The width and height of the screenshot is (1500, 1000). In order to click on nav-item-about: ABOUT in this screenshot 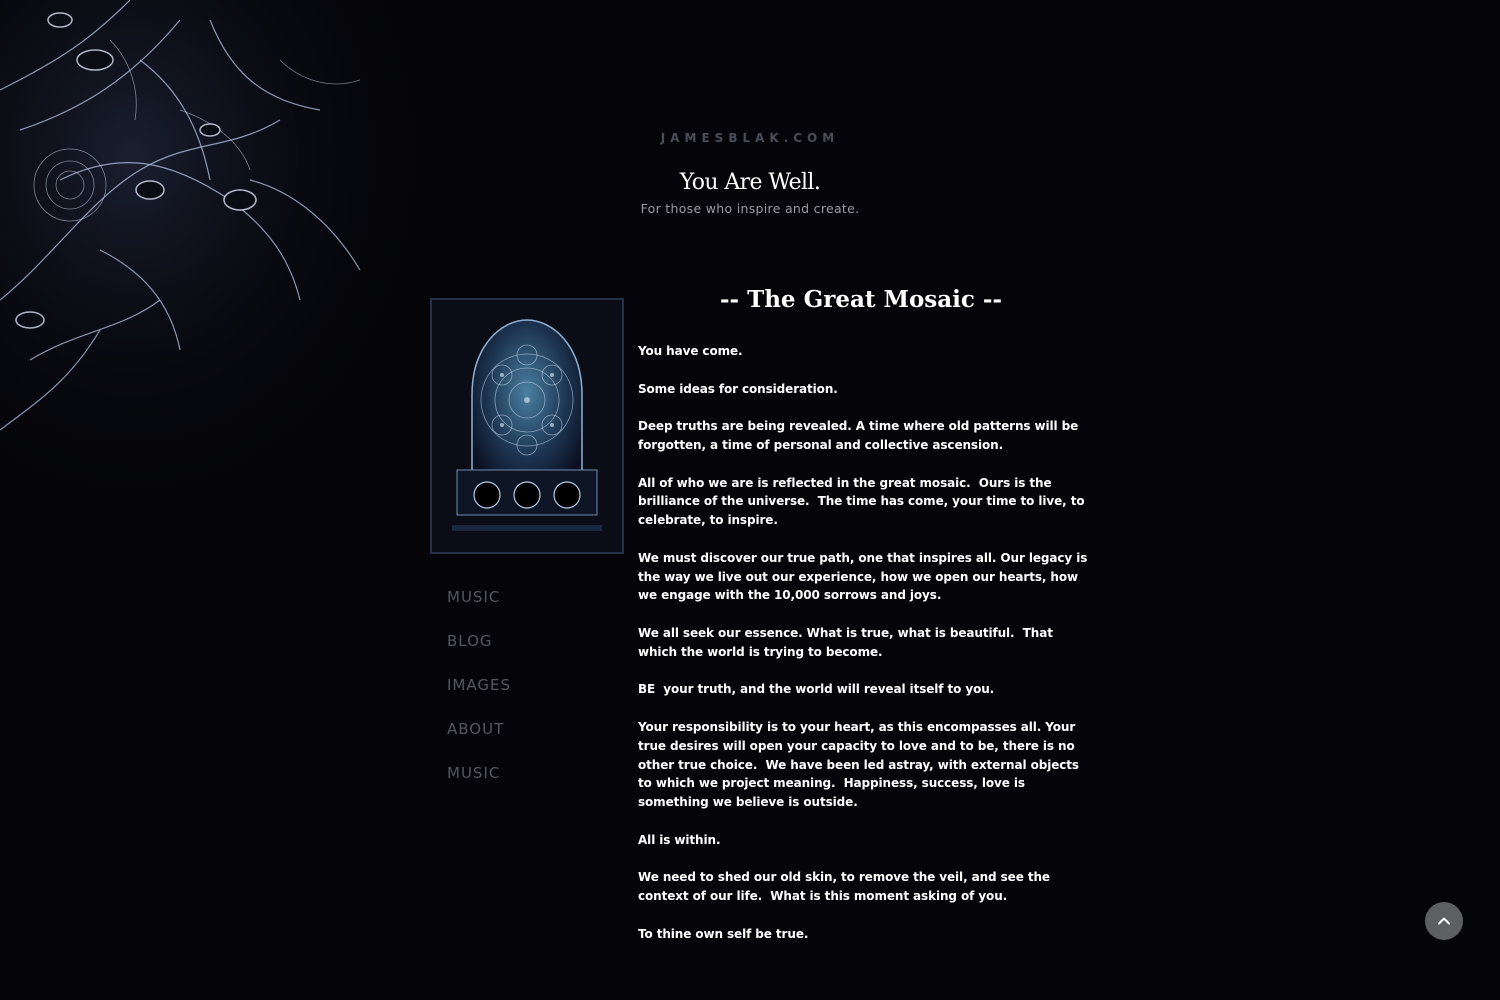, I will do `click(532, 742)`.